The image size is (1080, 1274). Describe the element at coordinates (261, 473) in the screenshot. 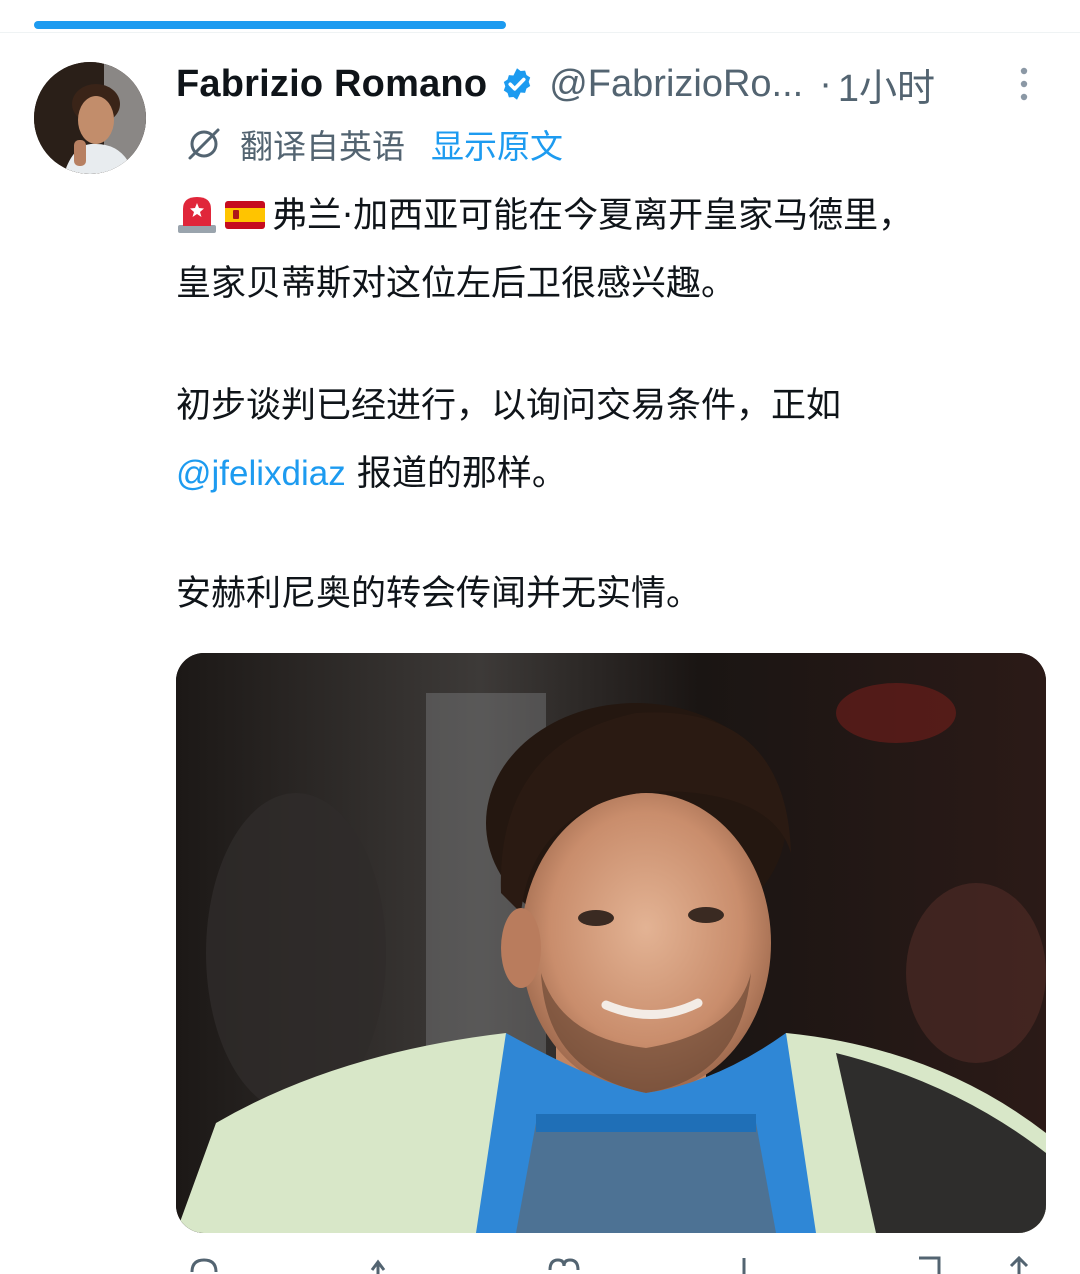

I see `mention-link: @jfelixdiaz` at that location.